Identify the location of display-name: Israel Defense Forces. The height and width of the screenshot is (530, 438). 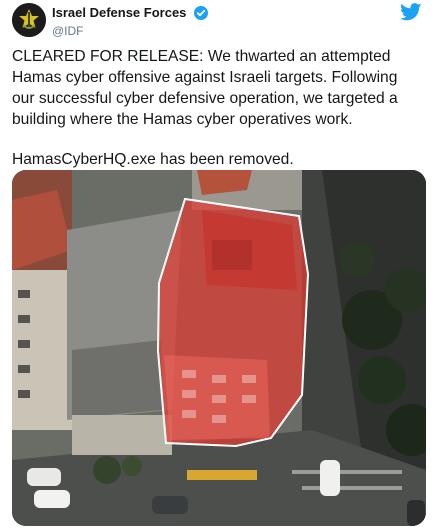
(119, 12).